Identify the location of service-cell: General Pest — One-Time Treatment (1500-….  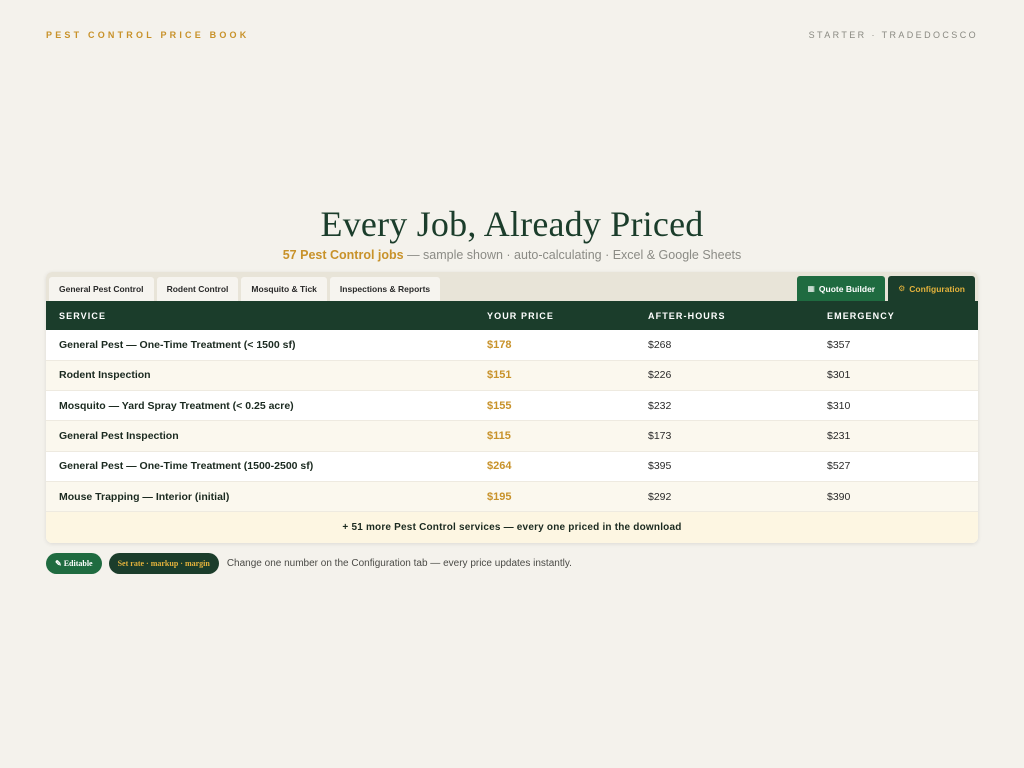
(186, 466).